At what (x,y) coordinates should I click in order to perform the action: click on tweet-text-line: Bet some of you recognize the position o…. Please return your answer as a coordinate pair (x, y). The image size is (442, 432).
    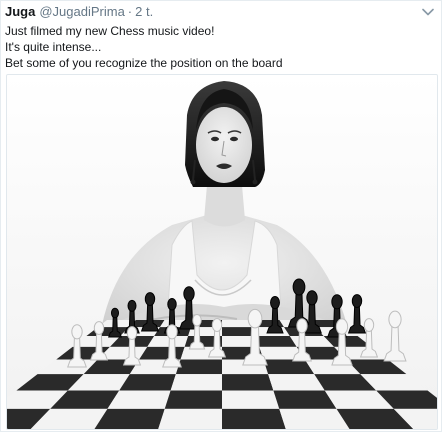
    Looking at the image, I should click on (144, 63).